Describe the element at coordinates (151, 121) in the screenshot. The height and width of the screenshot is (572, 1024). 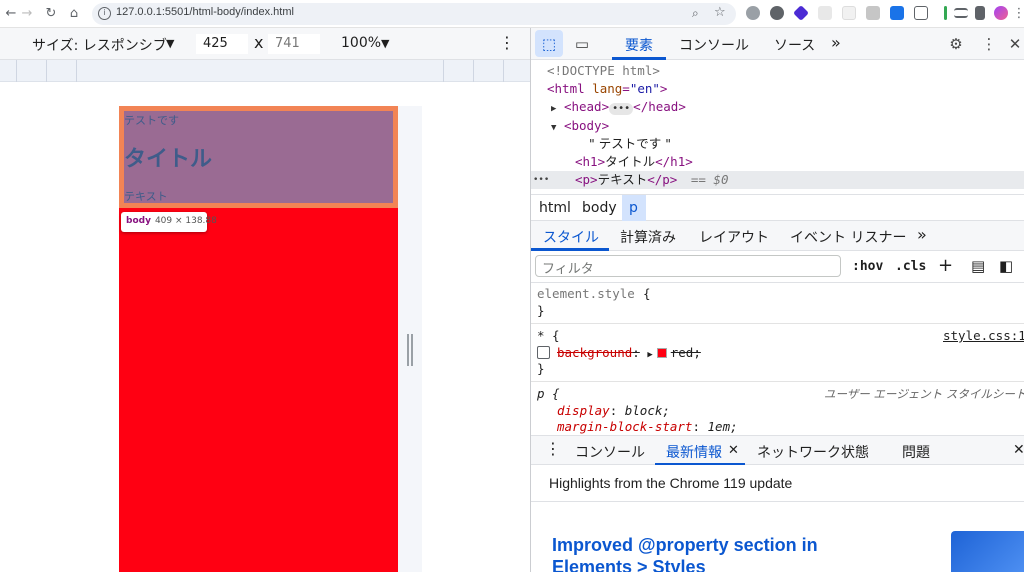
I see `page-text: テストです` at that location.